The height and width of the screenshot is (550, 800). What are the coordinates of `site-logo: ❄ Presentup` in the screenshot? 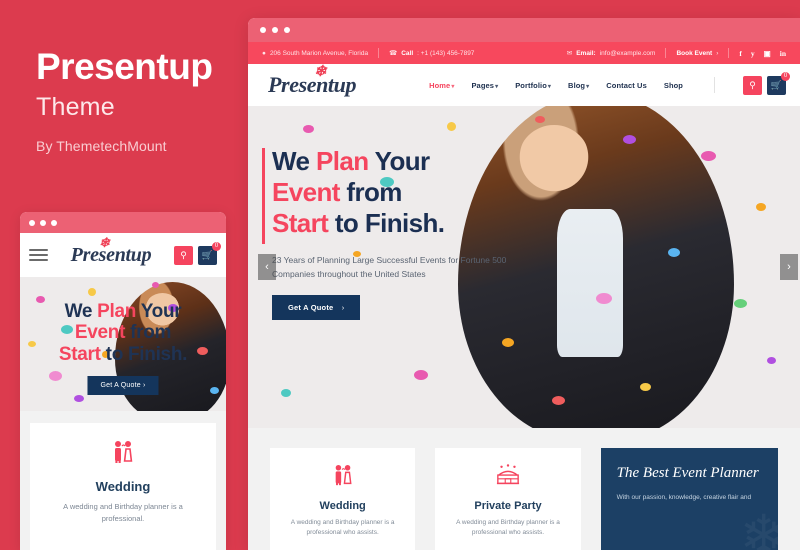 It's located at (312, 81).